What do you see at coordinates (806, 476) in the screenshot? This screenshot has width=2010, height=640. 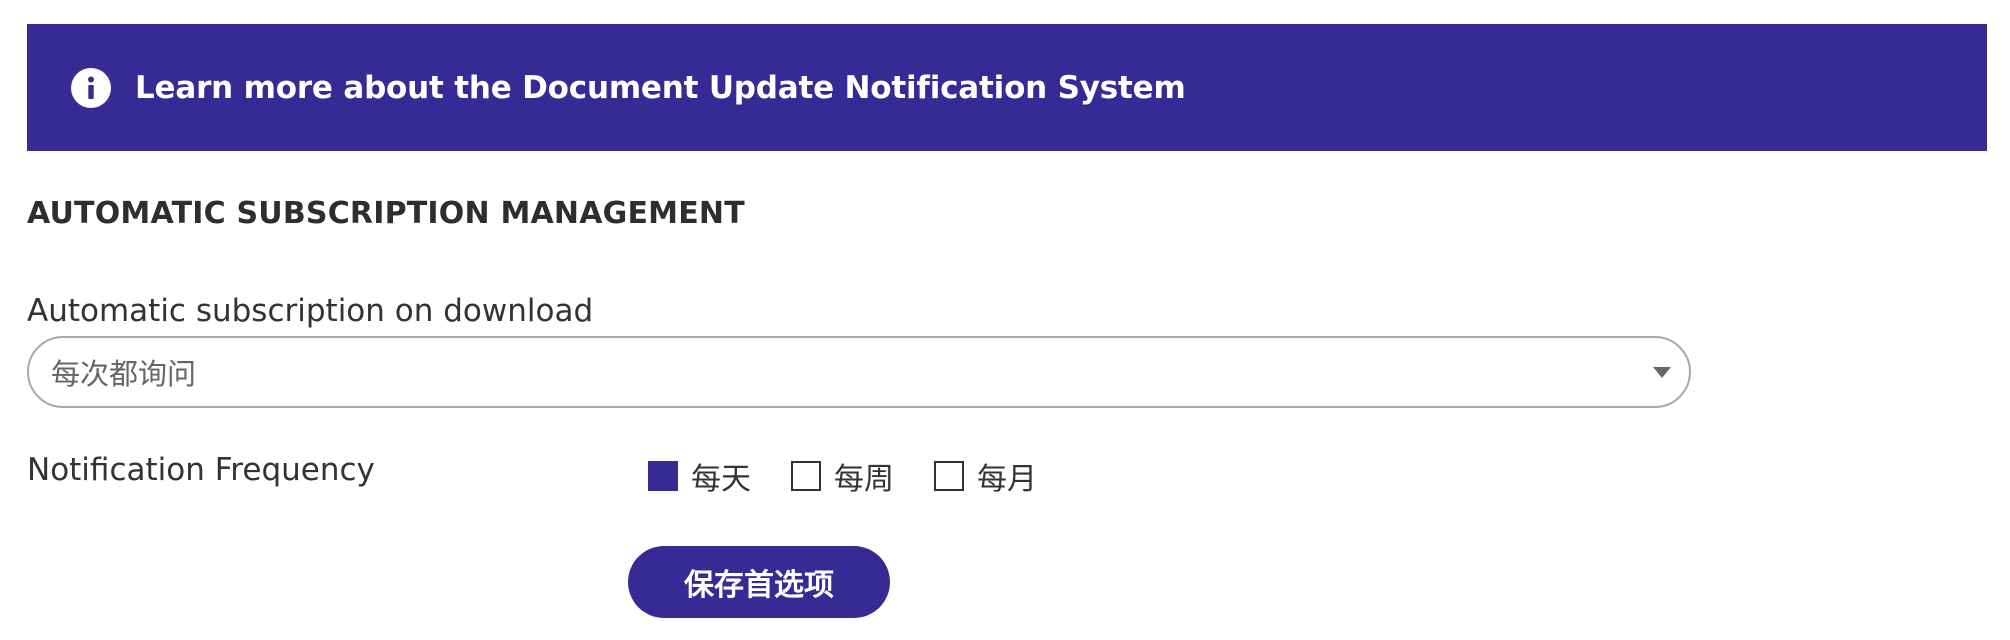 I see `frequency-weekly-checkbox` at bounding box center [806, 476].